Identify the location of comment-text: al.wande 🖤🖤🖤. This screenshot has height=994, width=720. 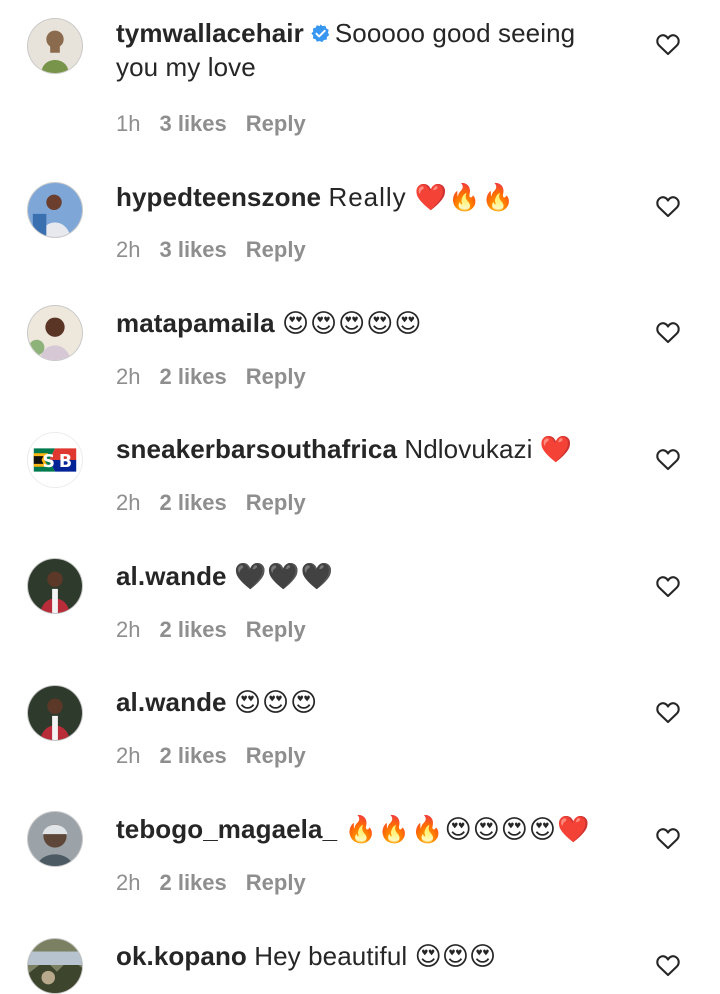
(366, 576).